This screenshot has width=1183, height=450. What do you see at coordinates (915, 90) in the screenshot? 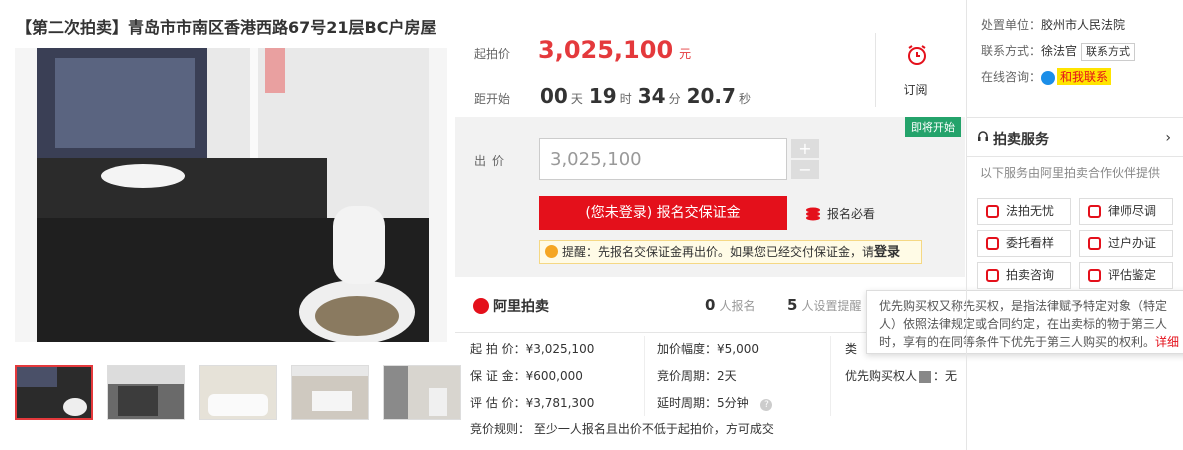
I see `subscribe-label: 订阅` at bounding box center [915, 90].